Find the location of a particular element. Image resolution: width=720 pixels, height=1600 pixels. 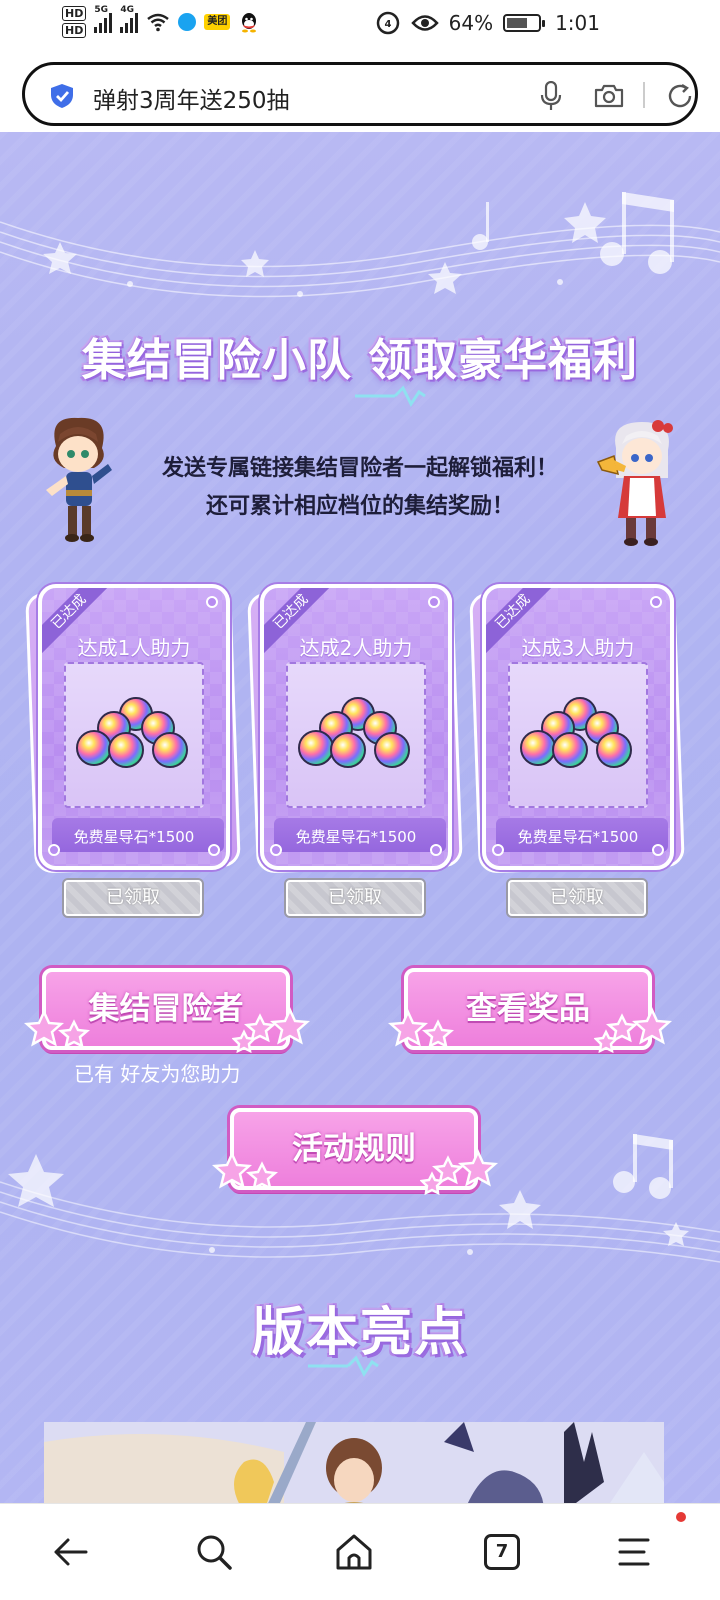

signal-5g-icon: 5G is located at coordinates (103, 19).